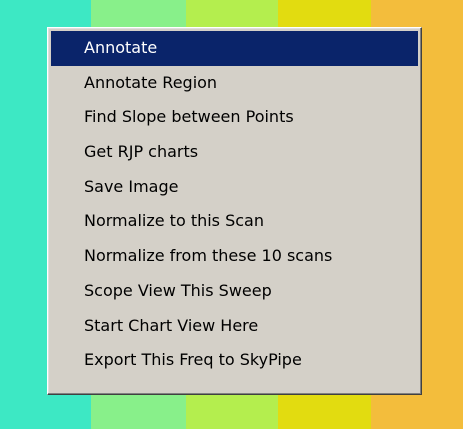 The width and height of the screenshot is (463, 429). What do you see at coordinates (234, 48) in the screenshot?
I see `menu-item-annotate: Annotate` at bounding box center [234, 48].